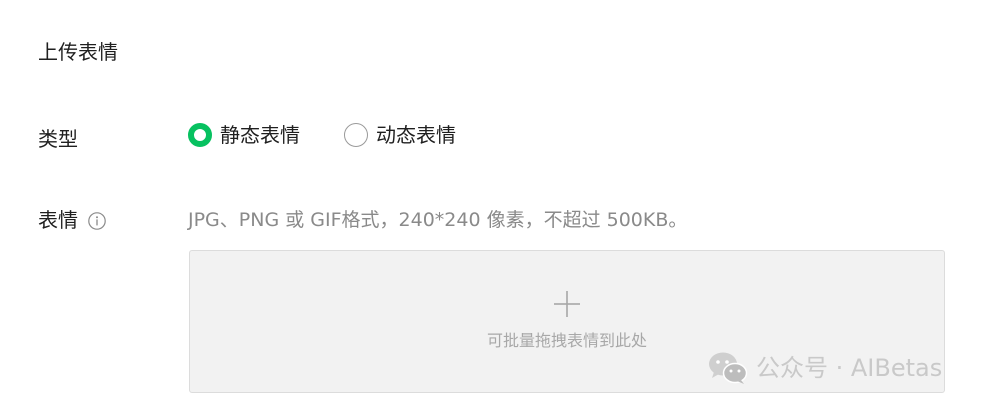 The image size is (1002, 408). I want to click on radio-animated-emoji-label: 动态表情, so click(416, 135).